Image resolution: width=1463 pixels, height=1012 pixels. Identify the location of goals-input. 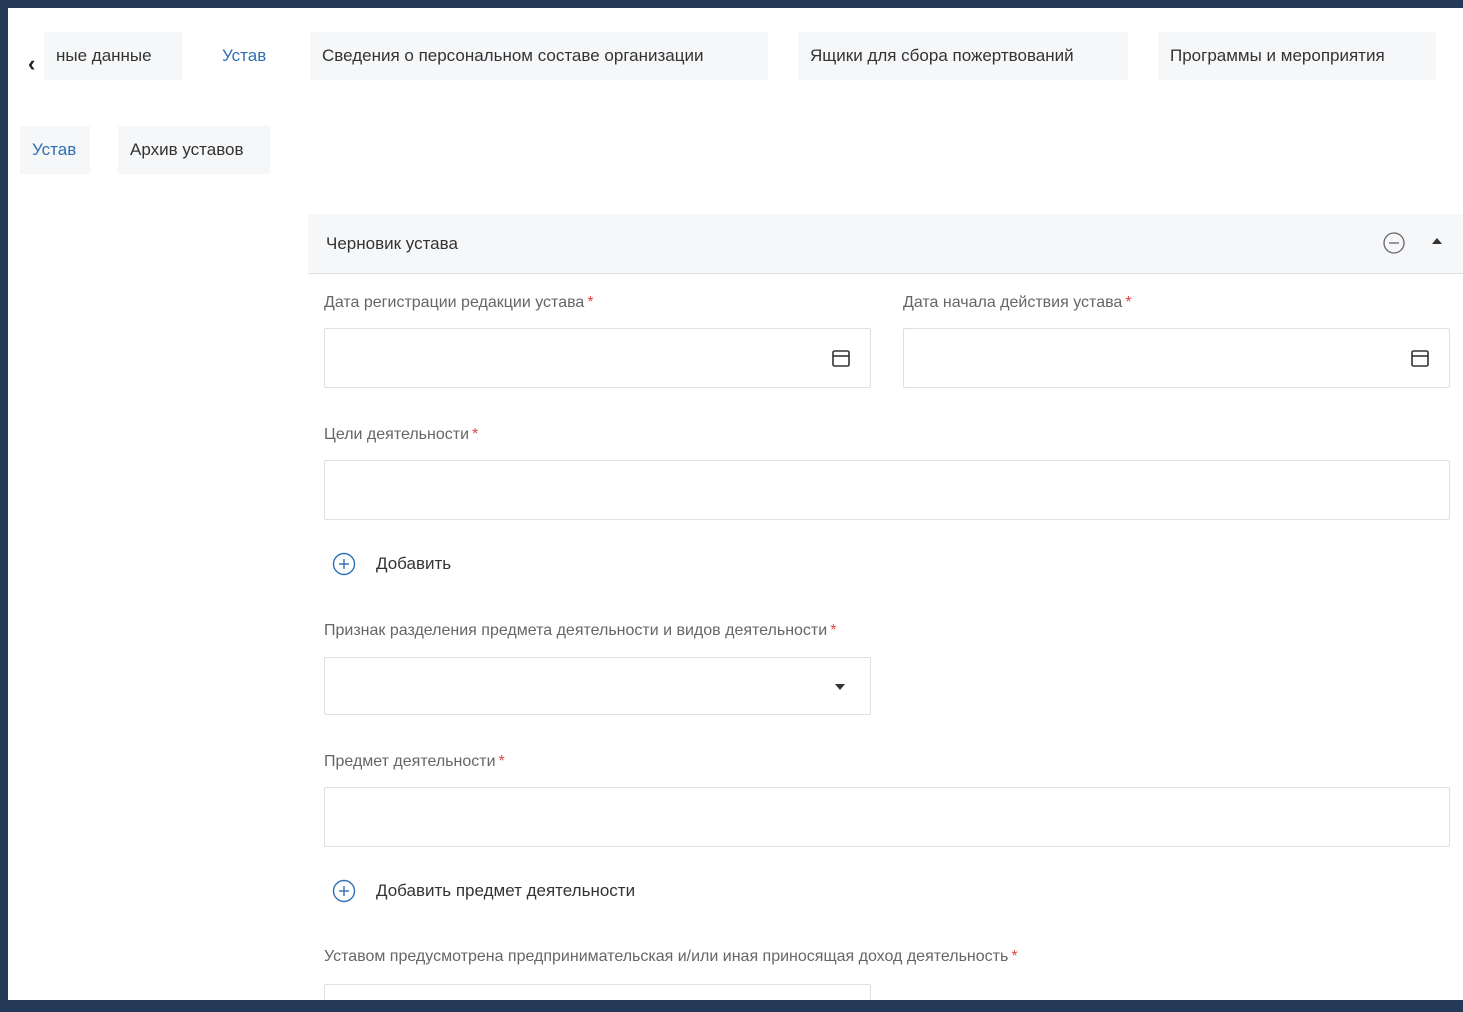
(887, 490).